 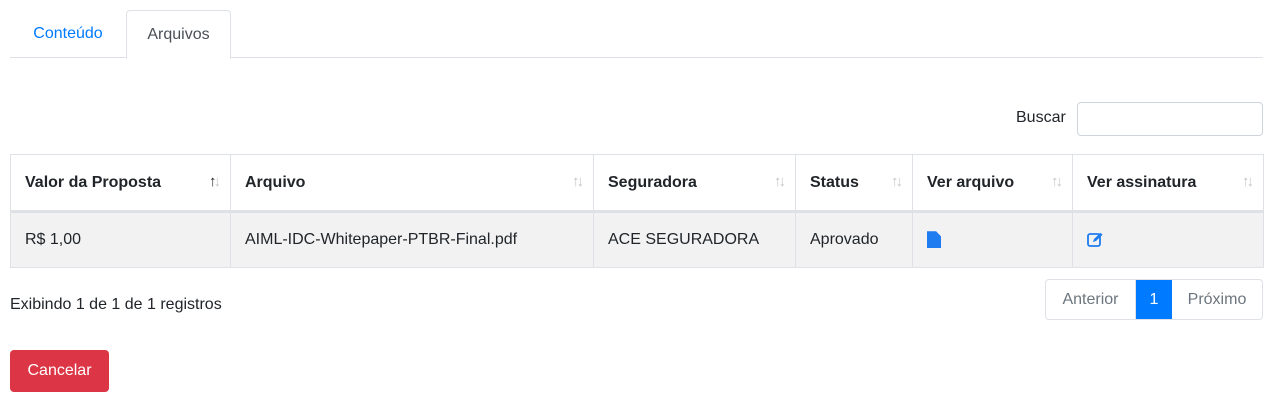 I want to click on tab-conteudo: Conteúdo, so click(x=68, y=34).